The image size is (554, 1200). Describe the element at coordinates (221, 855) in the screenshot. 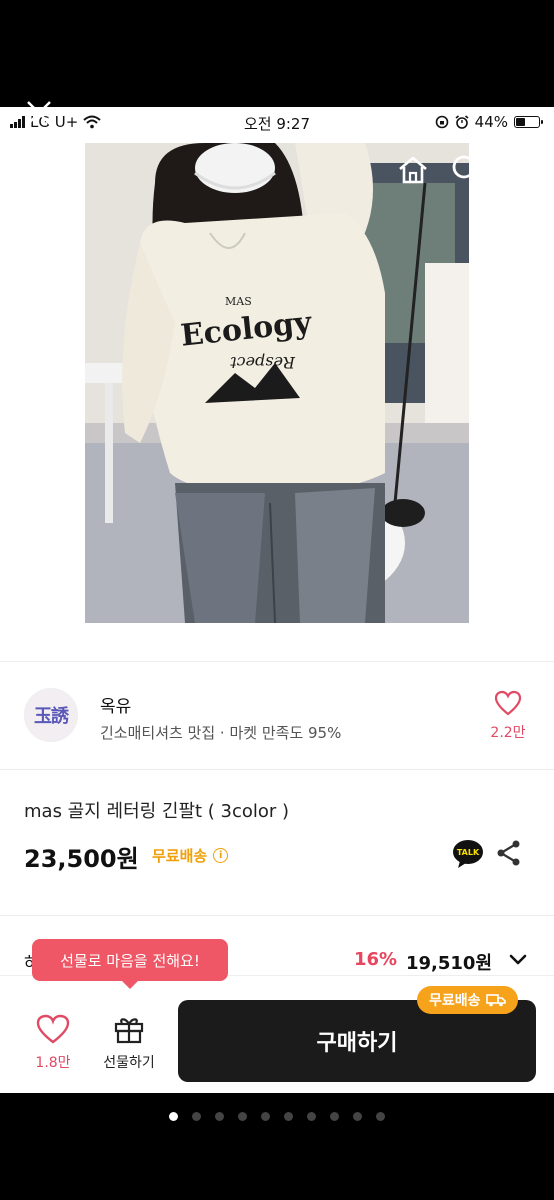

I see `info-icon: i` at that location.